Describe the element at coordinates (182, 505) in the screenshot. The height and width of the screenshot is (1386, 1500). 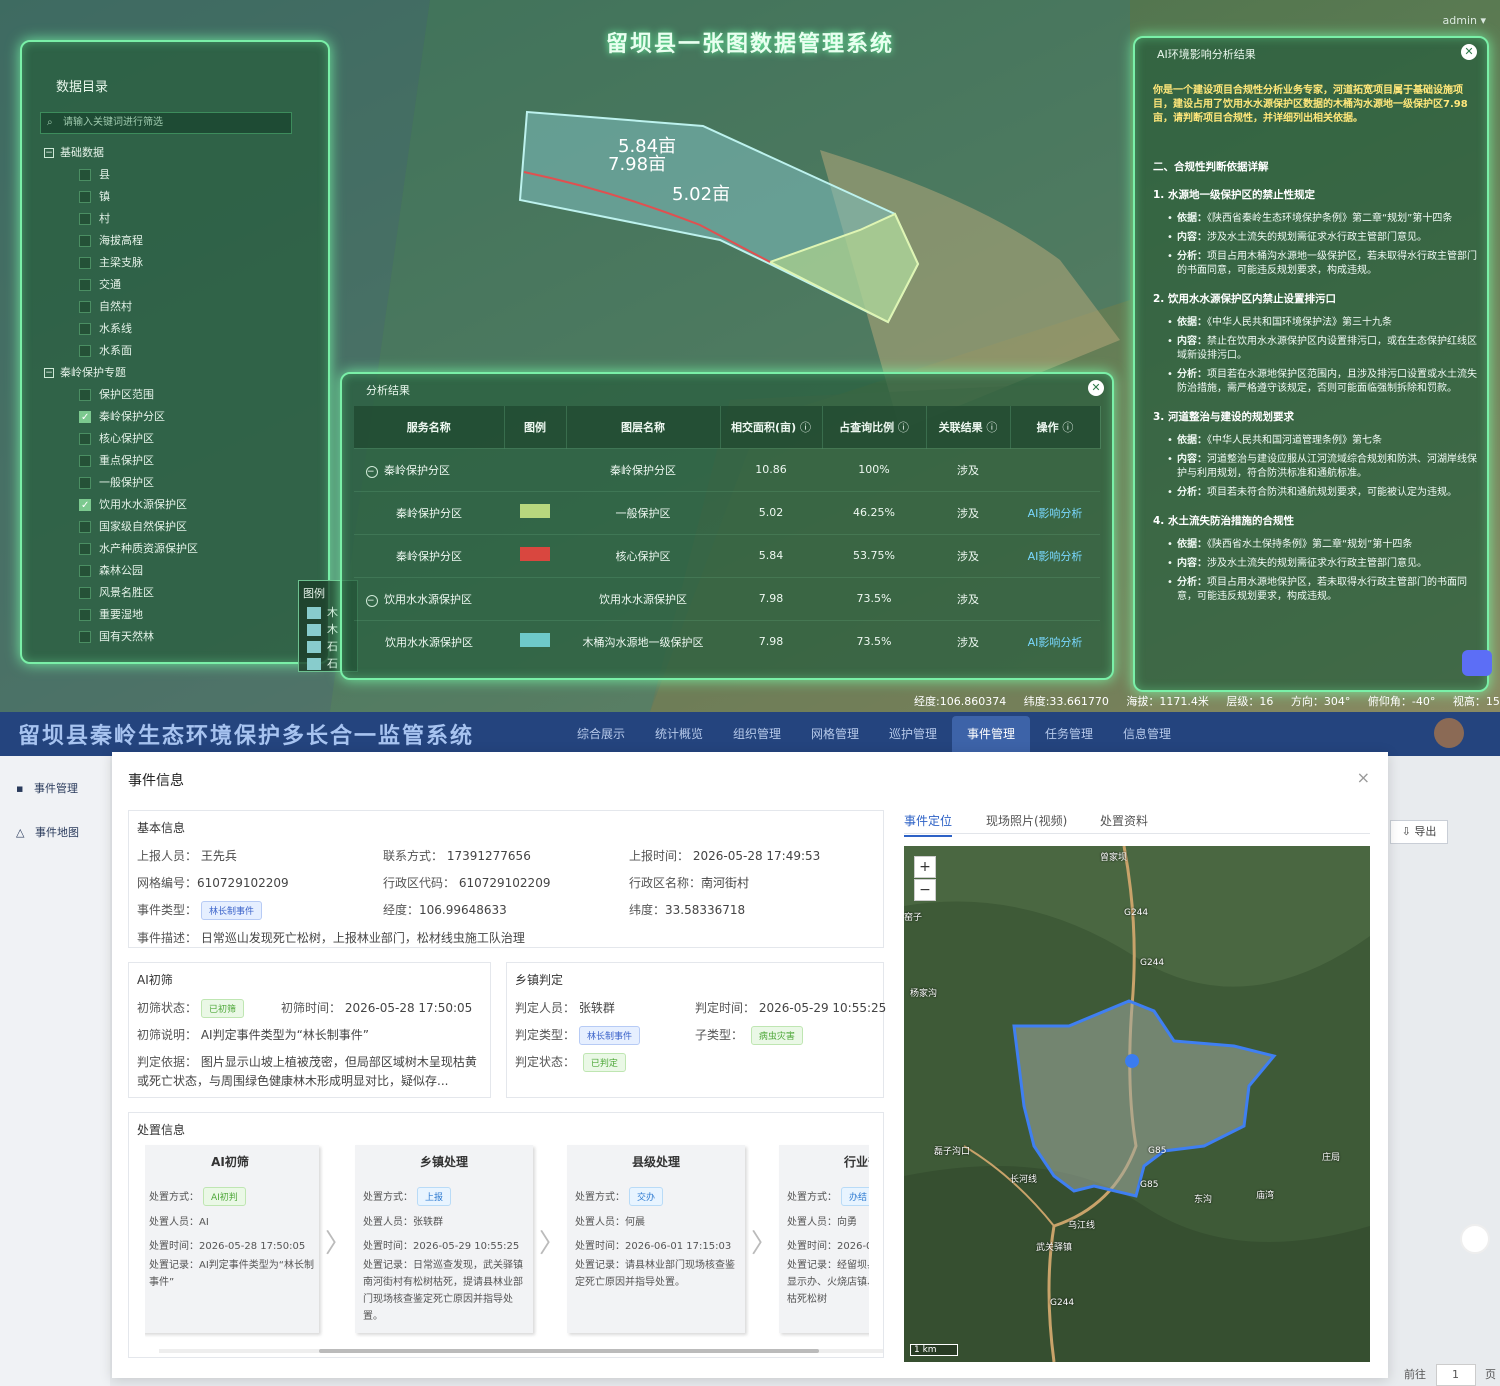
I see `tree-item: 饮用水水源保护区` at that location.